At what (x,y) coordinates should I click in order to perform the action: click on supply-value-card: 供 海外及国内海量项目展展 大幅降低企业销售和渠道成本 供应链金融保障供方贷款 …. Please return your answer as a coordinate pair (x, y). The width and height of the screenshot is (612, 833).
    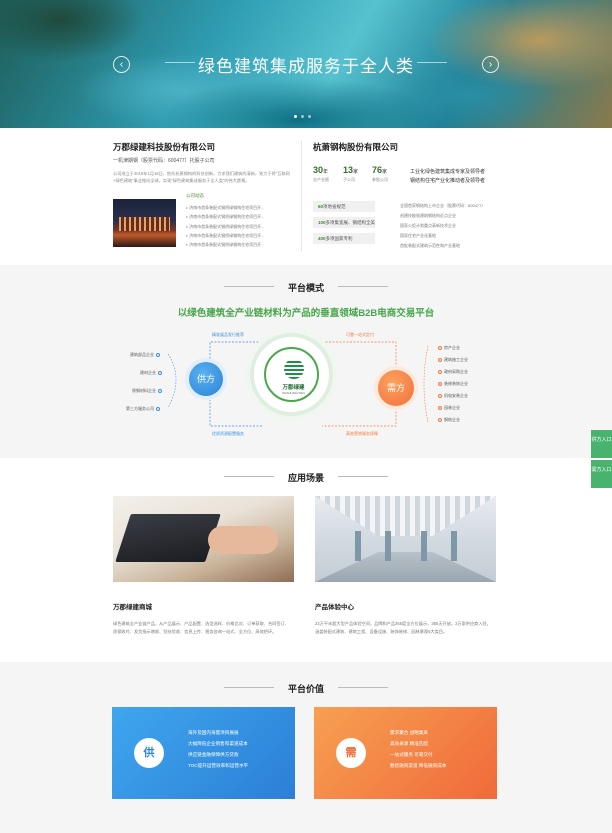
    Looking at the image, I should click on (203, 753).